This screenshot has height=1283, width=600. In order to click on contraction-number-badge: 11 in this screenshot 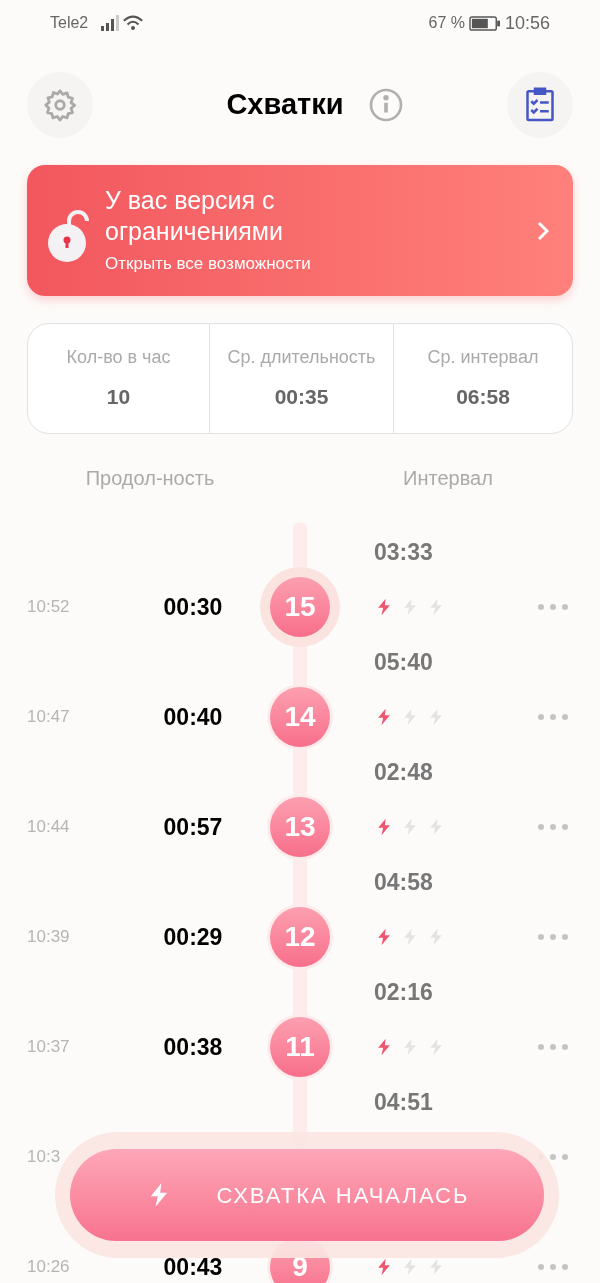, I will do `click(300, 1047)`.